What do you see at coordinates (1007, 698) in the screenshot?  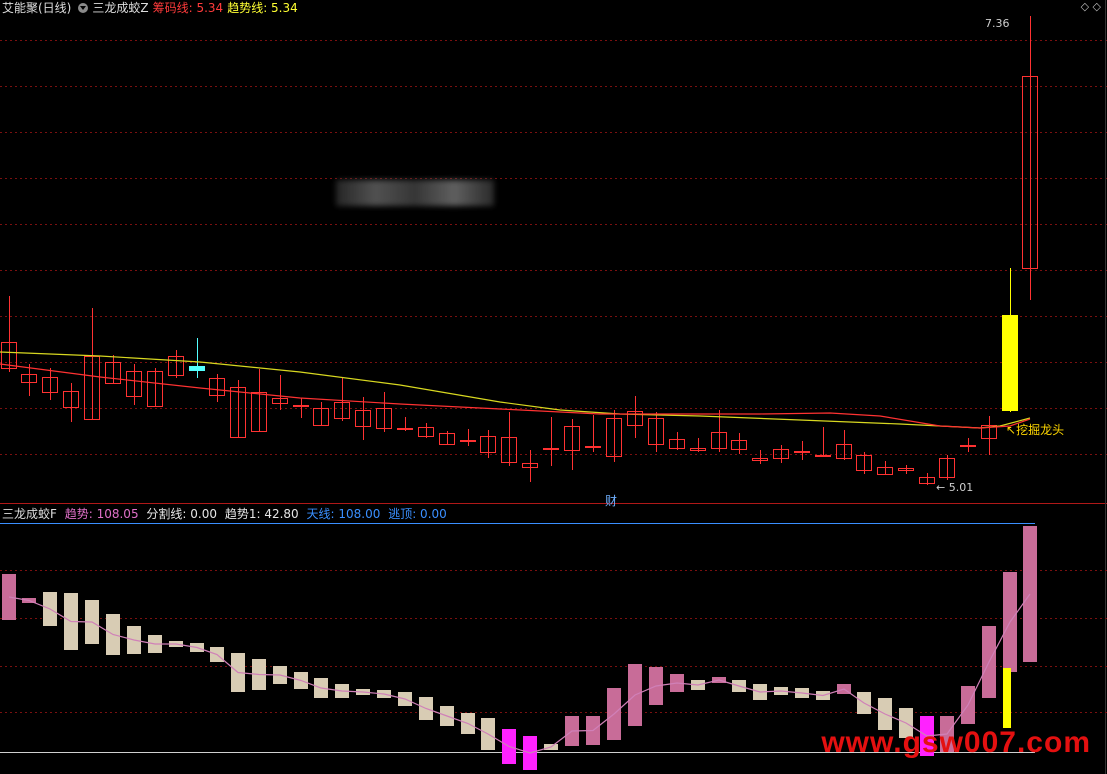 I see `signal-bar-bottom` at bounding box center [1007, 698].